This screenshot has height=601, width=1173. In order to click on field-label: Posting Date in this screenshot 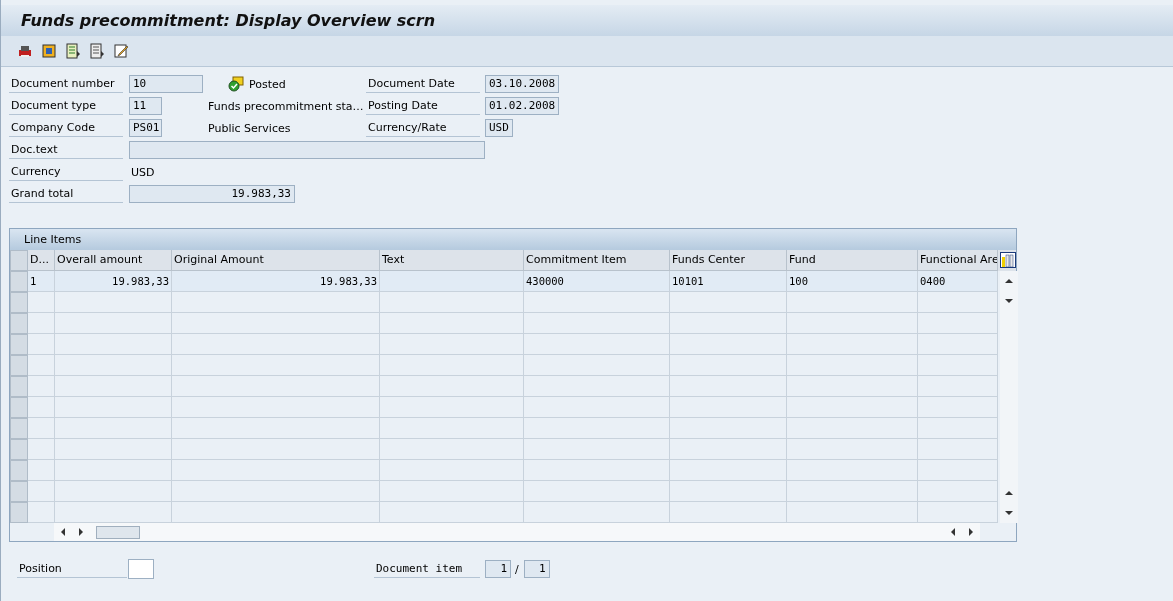, I will do `click(423, 106)`.